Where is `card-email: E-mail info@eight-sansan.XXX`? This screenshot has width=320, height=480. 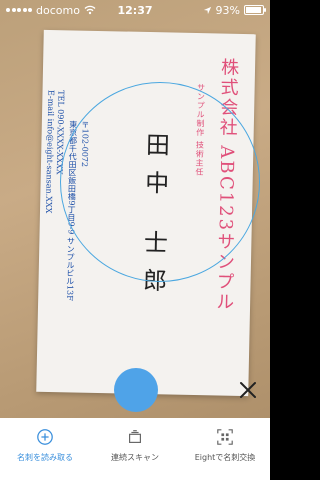
card-email: E-mail info@eight-sansan.XXX is located at coordinates (49, 151).